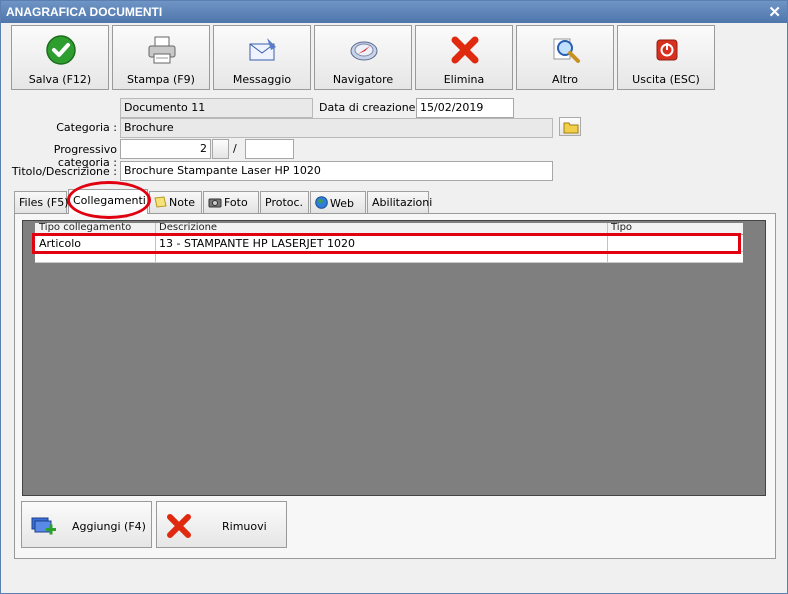  Describe the element at coordinates (61, 50) in the screenshot. I see `checkmark-icon` at that location.